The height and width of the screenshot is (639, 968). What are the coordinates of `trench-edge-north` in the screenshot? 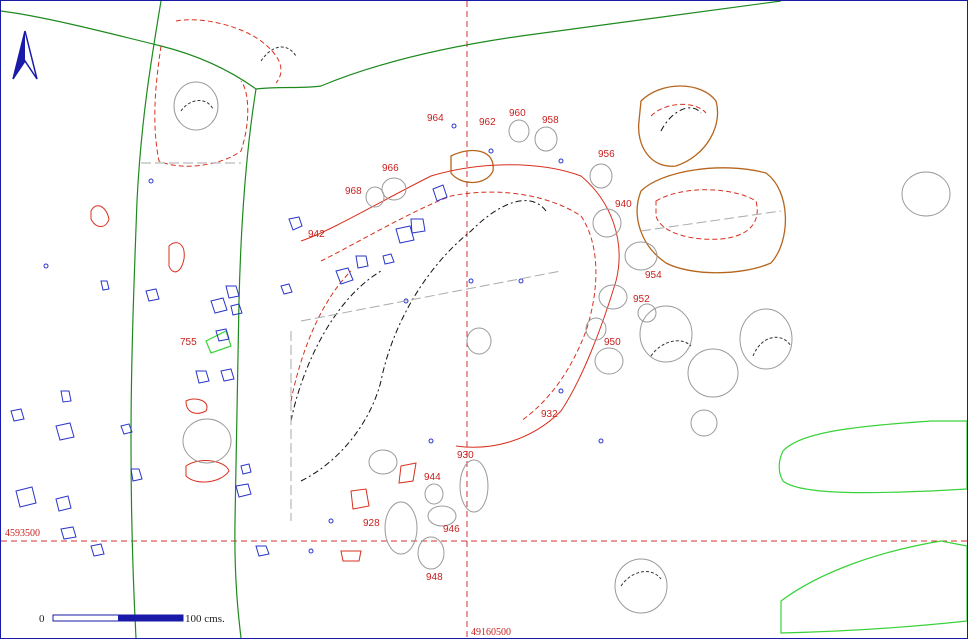 It's located at (391, 45).